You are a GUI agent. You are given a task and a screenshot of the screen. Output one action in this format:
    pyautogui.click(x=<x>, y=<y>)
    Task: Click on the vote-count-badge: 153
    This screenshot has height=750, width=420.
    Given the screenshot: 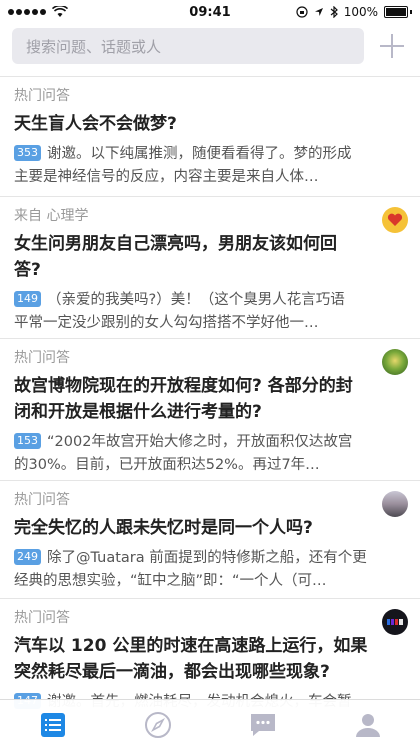 What is the action you would take?
    pyautogui.click(x=27, y=441)
    